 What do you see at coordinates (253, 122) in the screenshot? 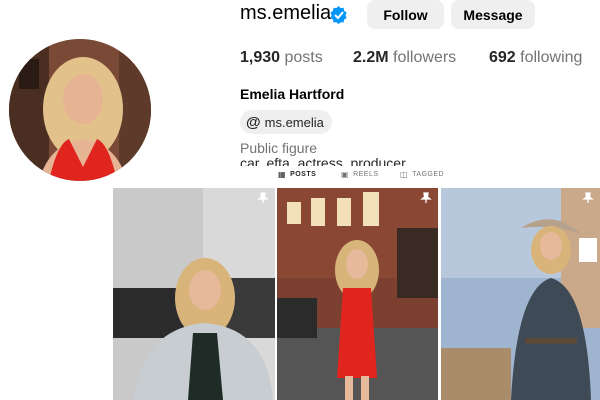
I see `threads-icon: @` at bounding box center [253, 122].